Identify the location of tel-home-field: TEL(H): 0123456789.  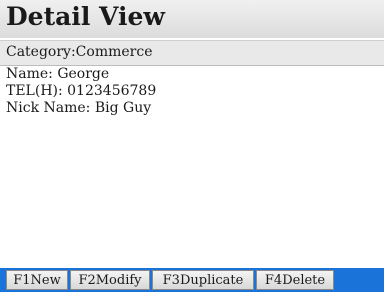
(81, 91).